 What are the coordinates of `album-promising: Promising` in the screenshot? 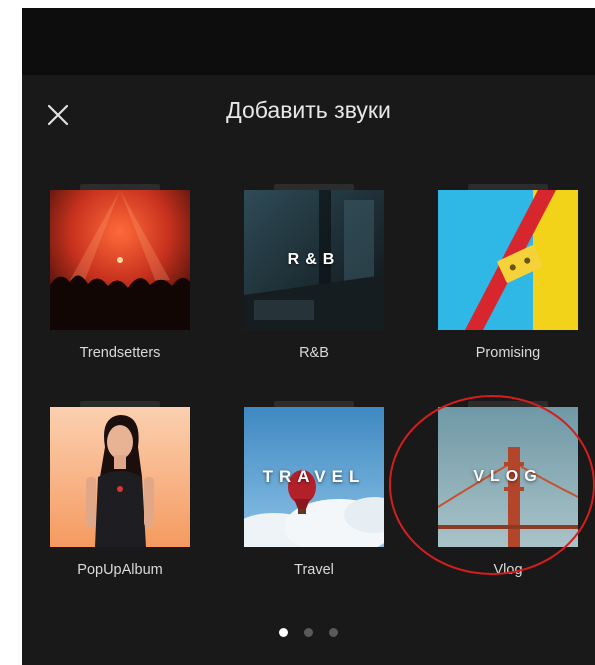 It's located at (508, 272).